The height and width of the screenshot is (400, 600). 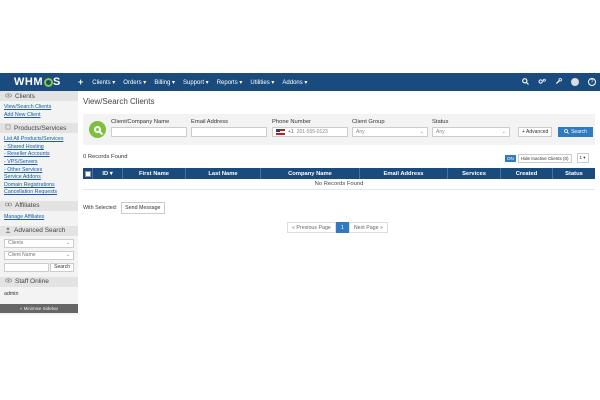 What do you see at coordinates (574, 173) in the screenshot?
I see `column-status: Status` at bounding box center [574, 173].